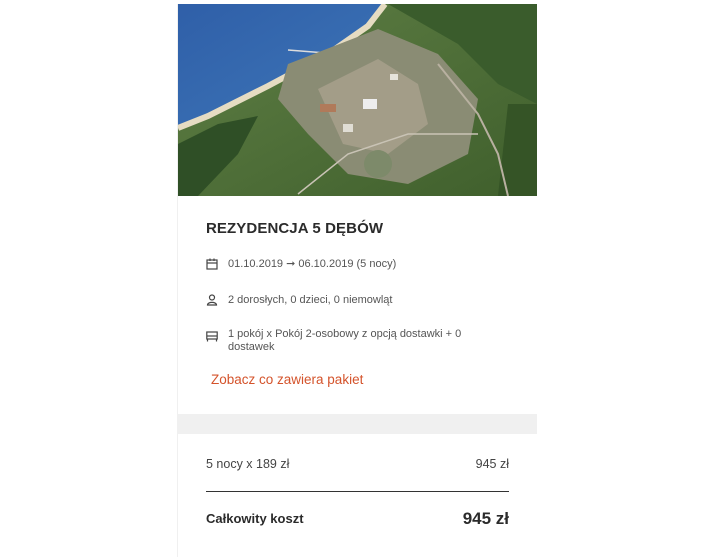 The height and width of the screenshot is (557, 710). What do you see at coordinates (287, 379) in the screenshot?
I see `package-details-link: Zobacz co zawiera pakiet` at bounding box center [287, 379].